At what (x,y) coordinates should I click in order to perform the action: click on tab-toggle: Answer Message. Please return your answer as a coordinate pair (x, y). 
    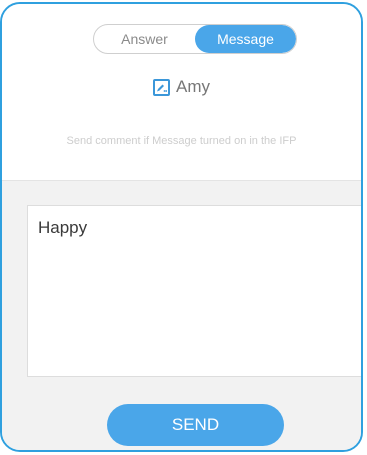
    Looking at the image, I should click on (195, 39).